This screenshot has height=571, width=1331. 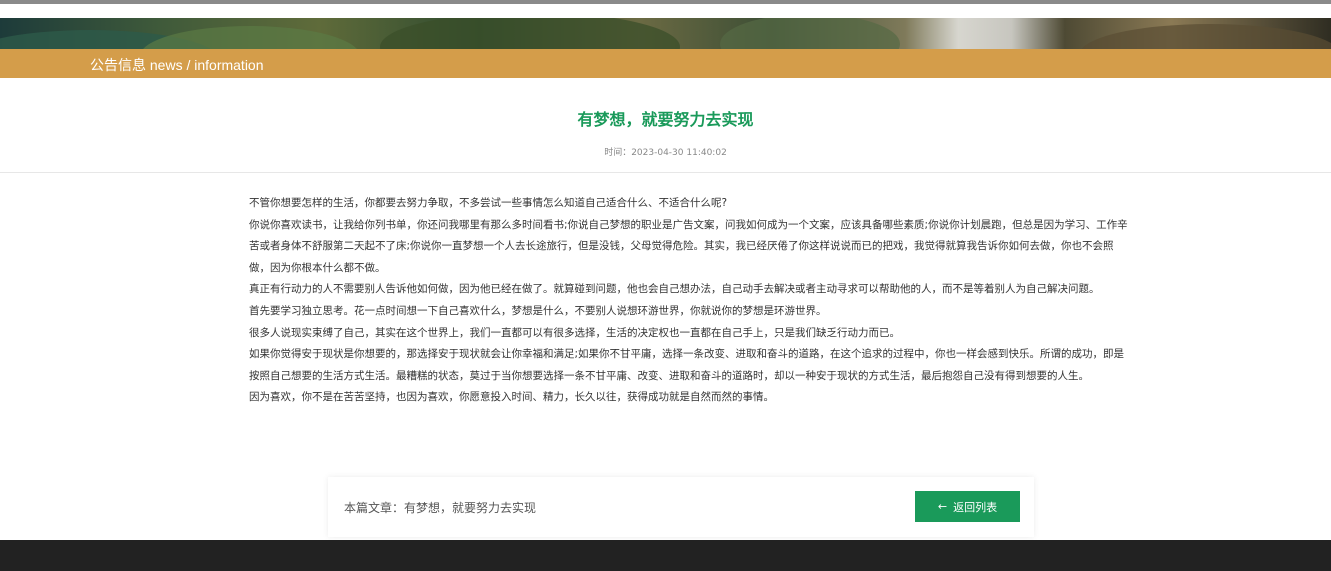 I want to click on category-label: 公告信息 news / information, so click(x=177, y=65).